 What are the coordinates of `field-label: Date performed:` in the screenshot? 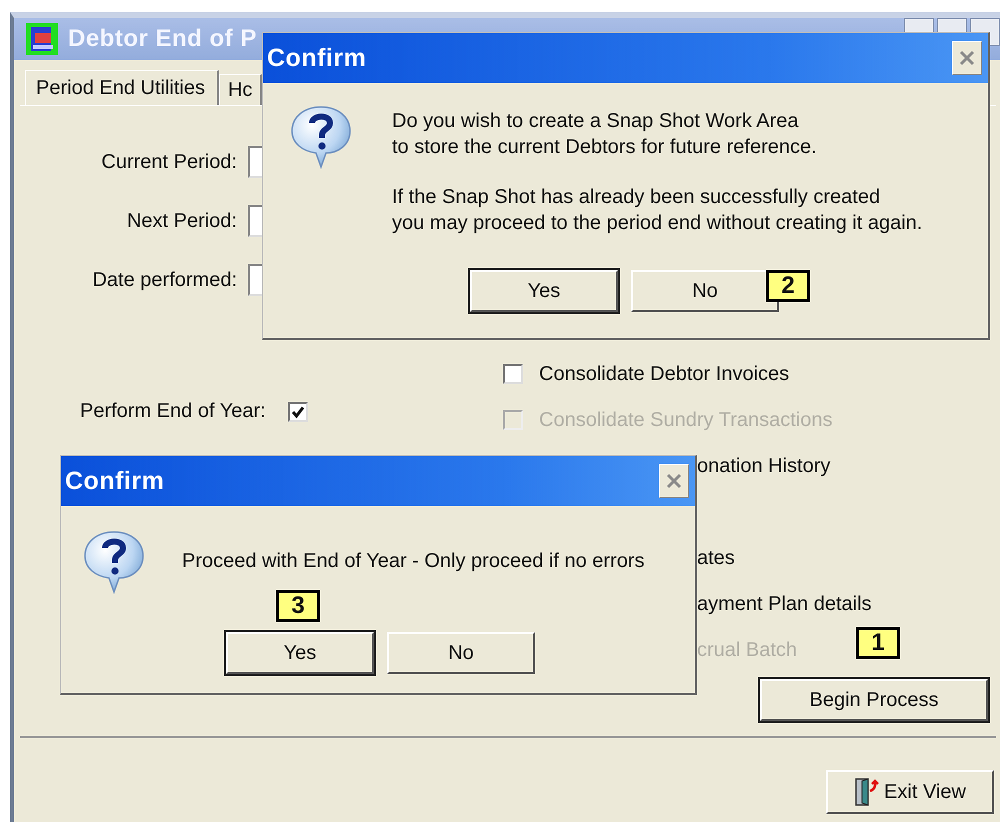 It's located at (164, 280).